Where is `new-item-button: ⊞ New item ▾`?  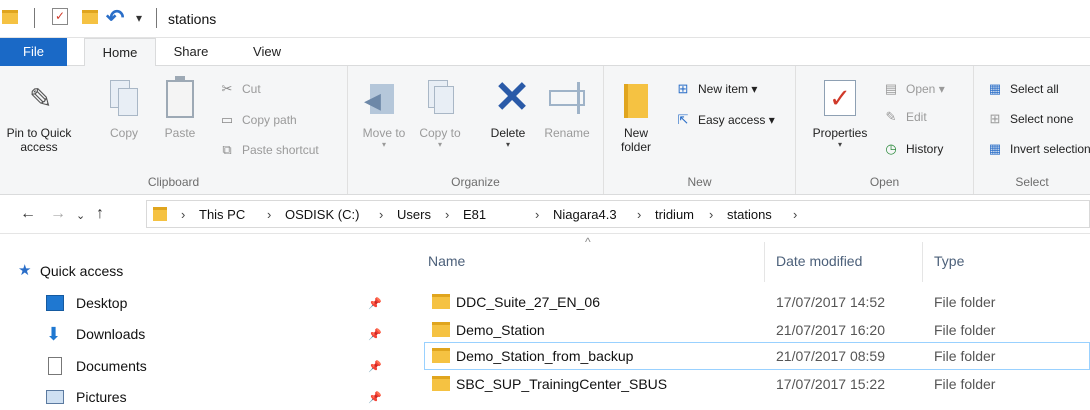
new-item-button: ⊞ New item ▾ is located at coordinates (715, 89).